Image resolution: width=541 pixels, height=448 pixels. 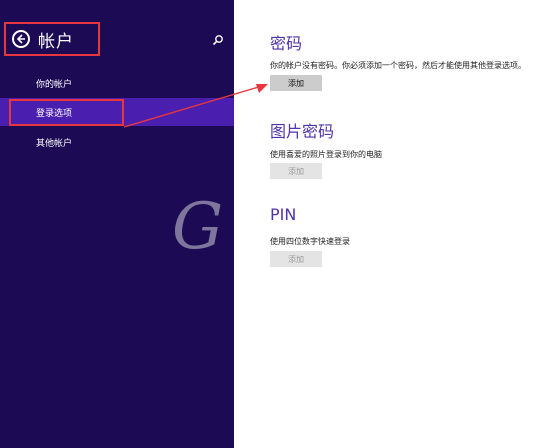 What do you see at coordinates (326, 154) in the screenshot?
I see `picture-password-description: 使用喜爱的照片登录到你的电脑` at bounding box center [326, 154].